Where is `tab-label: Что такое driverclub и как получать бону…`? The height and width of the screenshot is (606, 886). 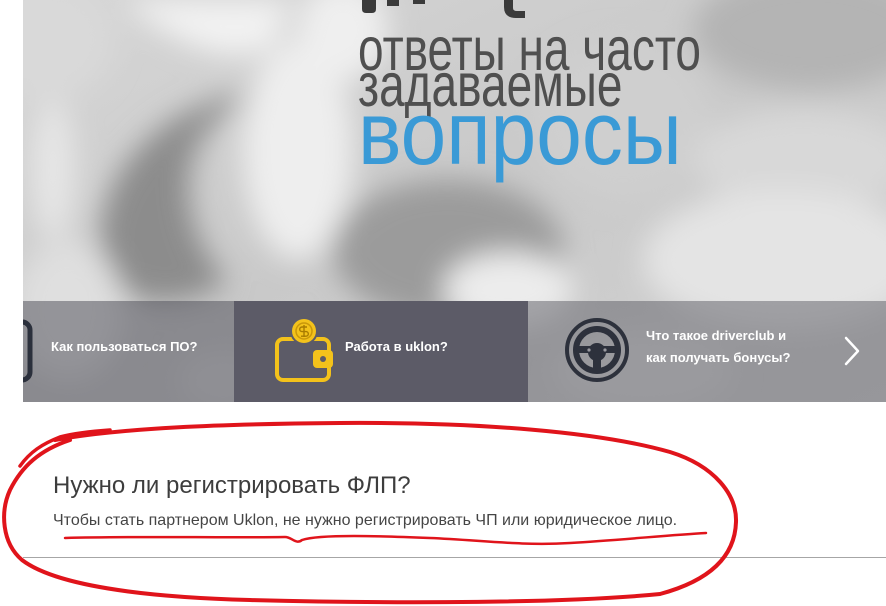
tab-label: Что такое driverclub и как получать бону… is located at coordinates (718, 346).